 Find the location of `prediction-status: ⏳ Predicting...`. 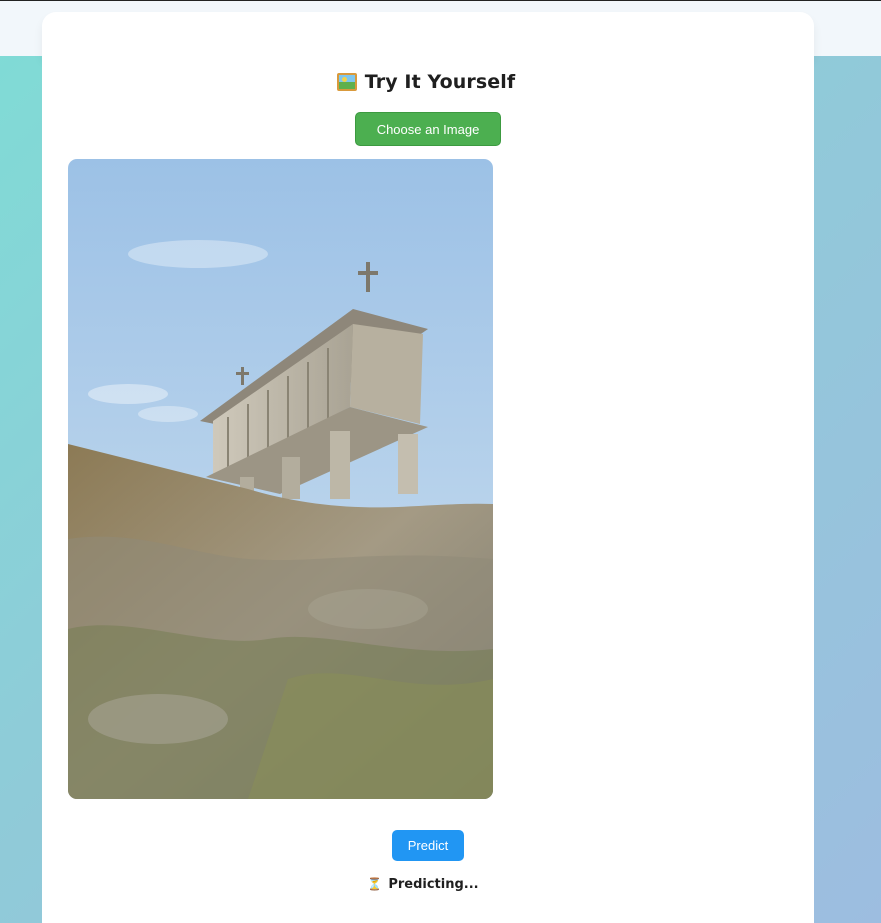

prediction-status: ⏳ Predicting... is located at coordinates (428, 884).